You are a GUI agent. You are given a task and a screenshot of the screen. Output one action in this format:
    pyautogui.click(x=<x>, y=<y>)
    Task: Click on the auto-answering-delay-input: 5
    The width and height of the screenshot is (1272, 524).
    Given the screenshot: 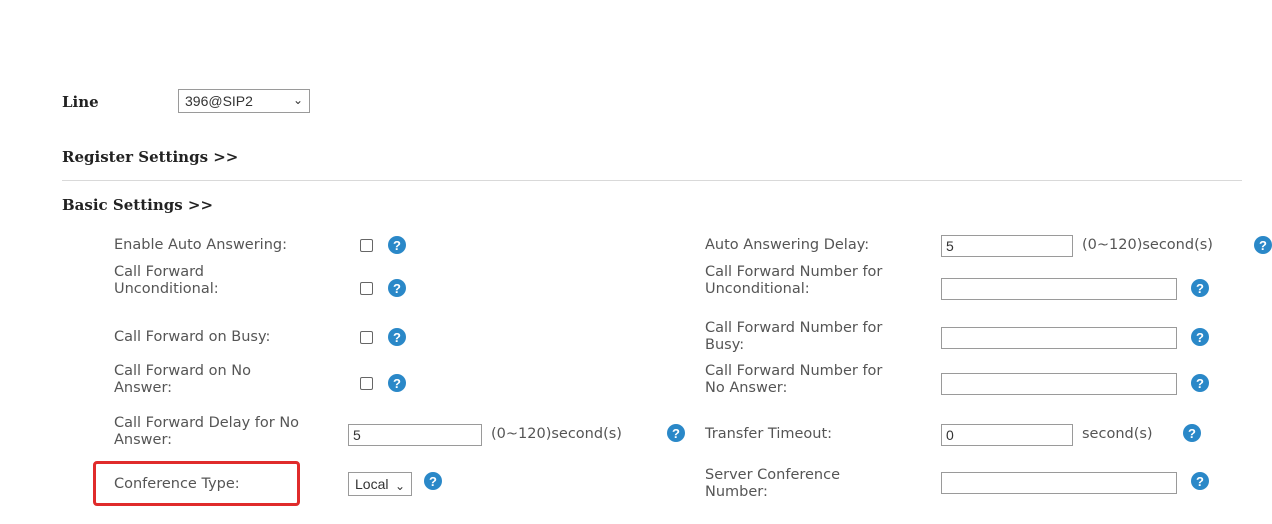 What is the action you would take?
    pyautogui.click(x=1007, y=246)
    